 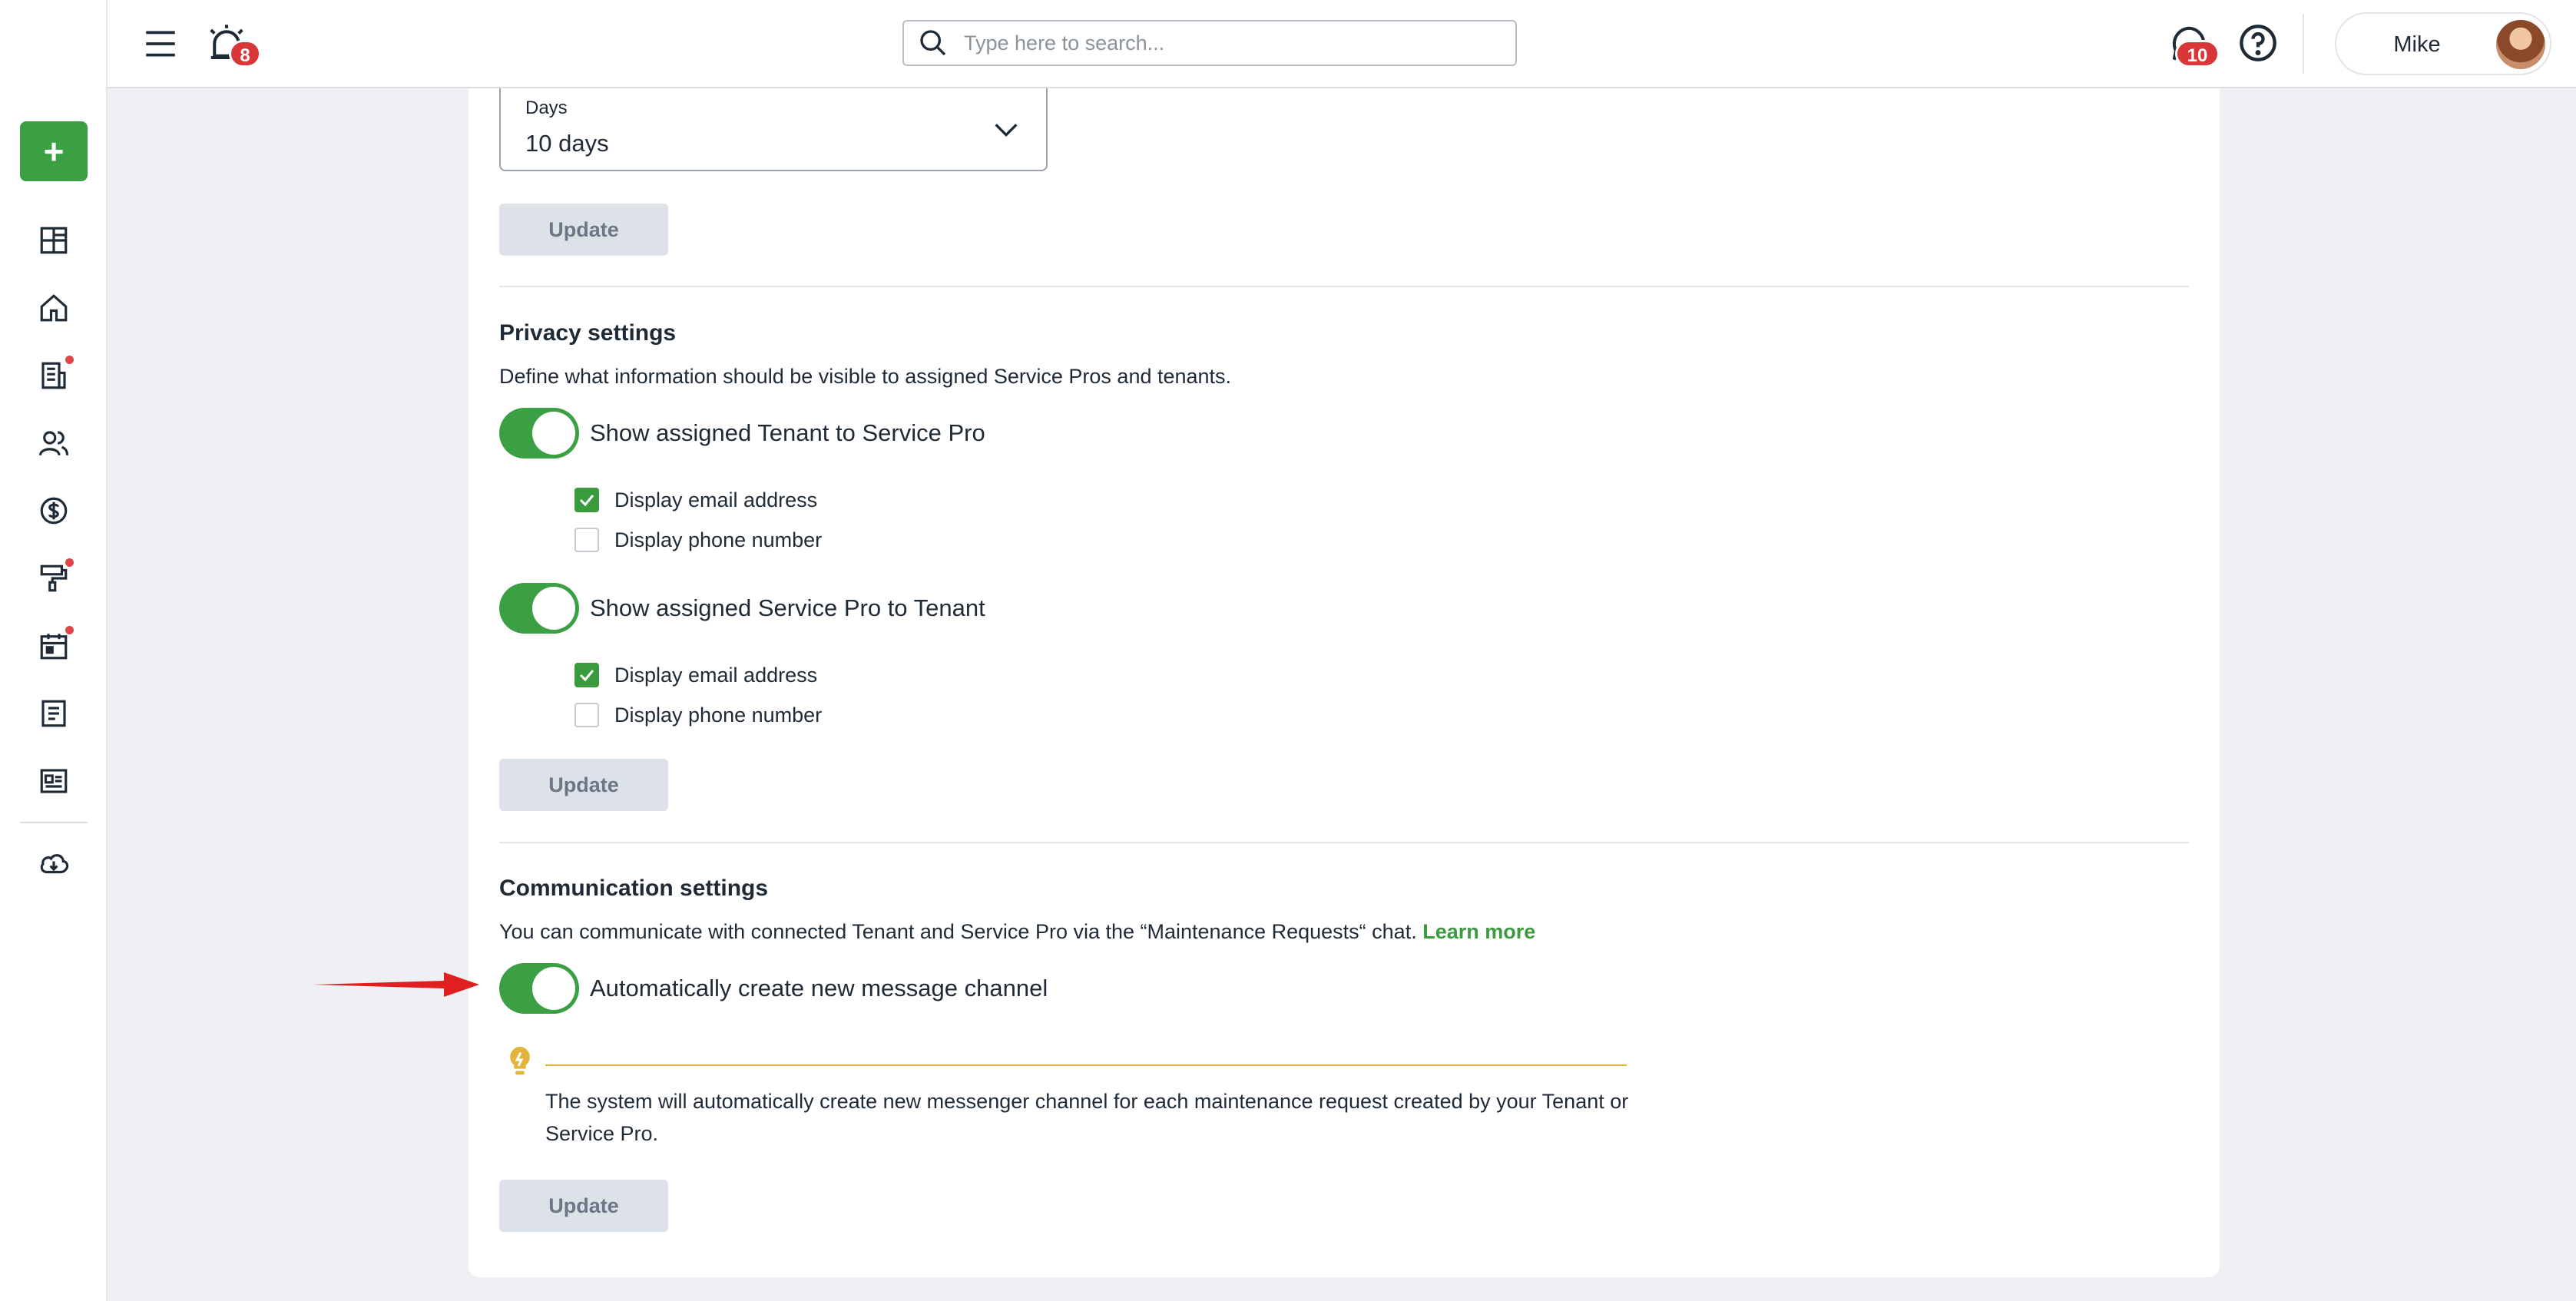 I want to click on calendar-icon, so click(x=54, y=647).